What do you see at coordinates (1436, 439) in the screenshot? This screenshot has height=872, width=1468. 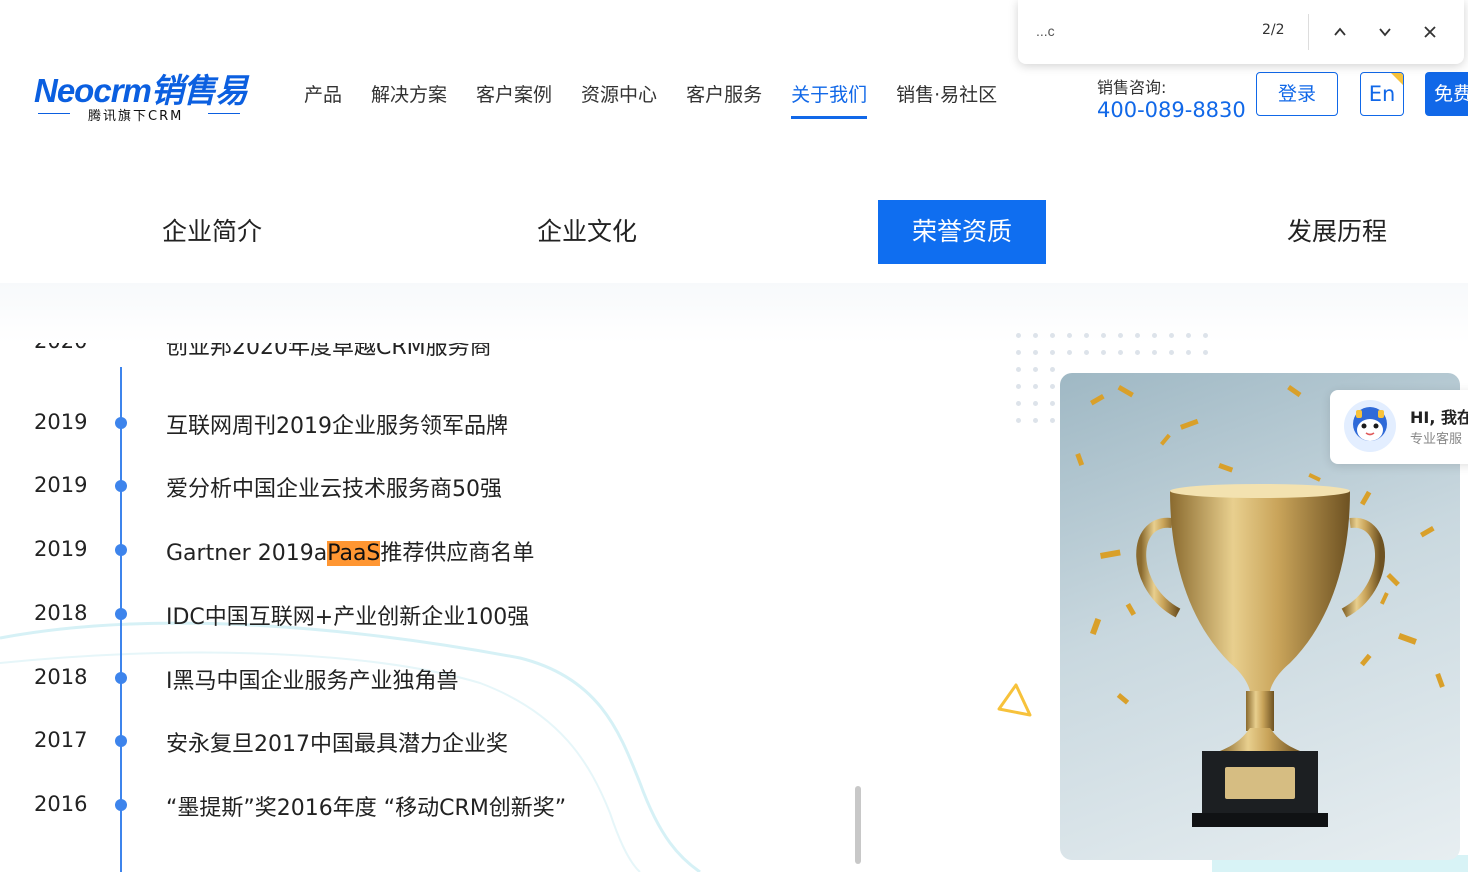 I see `chat-subtitle: 专业客服` at bounding box center [1436, 439].